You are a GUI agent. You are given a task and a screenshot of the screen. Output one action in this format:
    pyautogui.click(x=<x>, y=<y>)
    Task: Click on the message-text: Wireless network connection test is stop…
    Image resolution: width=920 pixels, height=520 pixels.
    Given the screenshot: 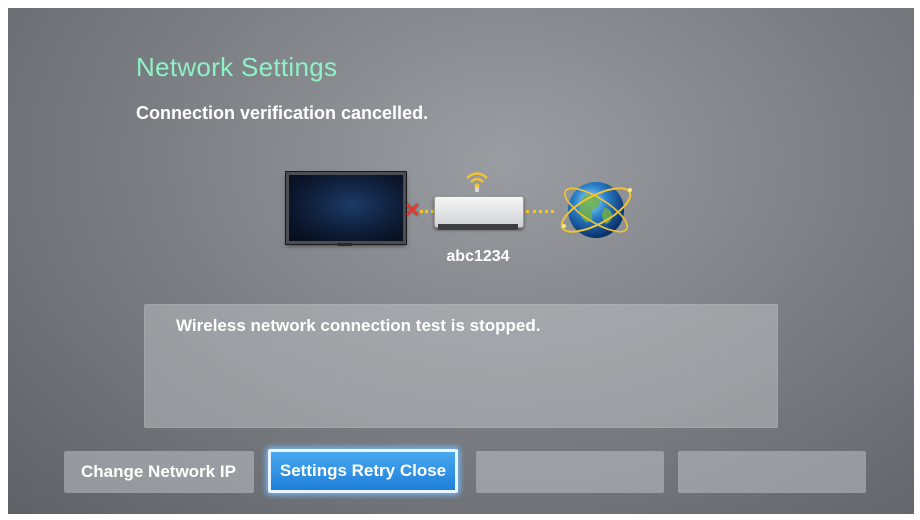 What is the action you would take?
    pyautogui.click(x=358, y=325)
    